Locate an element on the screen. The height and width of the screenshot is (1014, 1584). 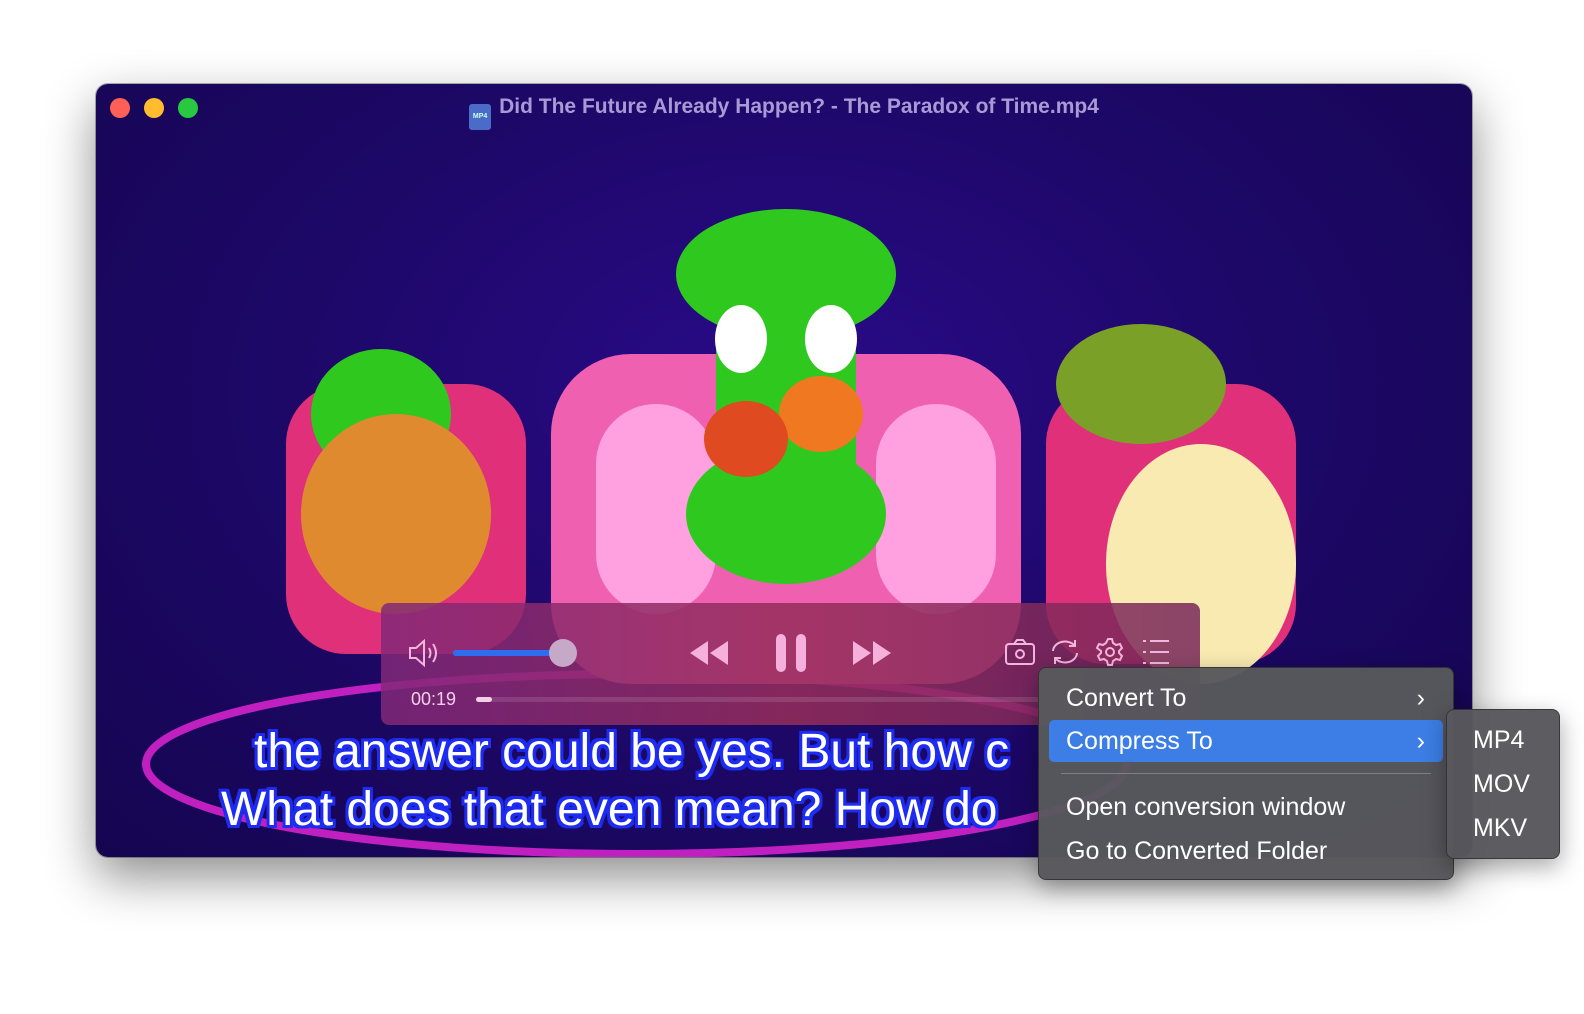
menu-item-go-to-converted-folder: Go to Converted Folder is located at coordinates (1246, 851).